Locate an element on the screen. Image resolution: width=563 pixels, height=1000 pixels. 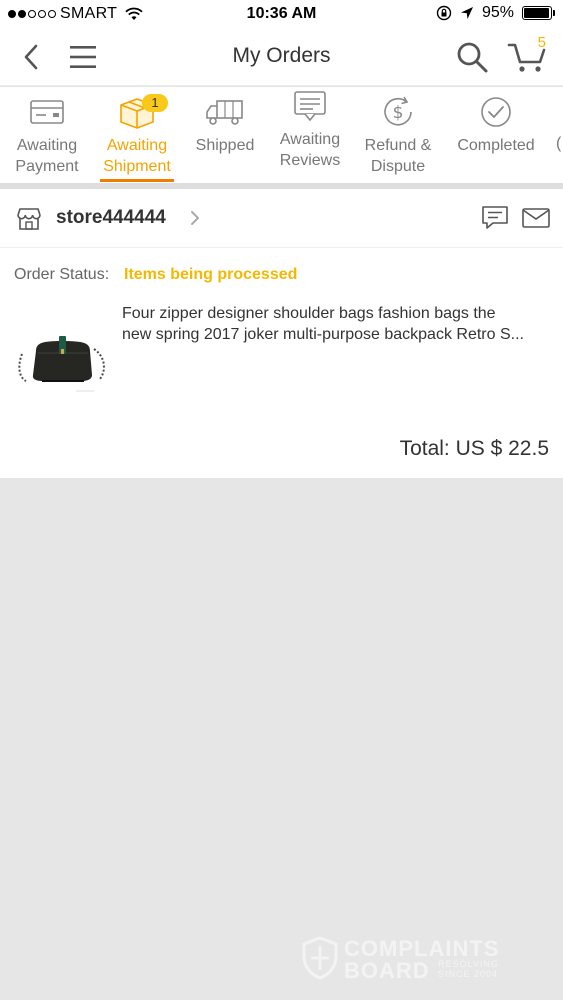
store-name: store444444 is located at coordinates (111, 218).